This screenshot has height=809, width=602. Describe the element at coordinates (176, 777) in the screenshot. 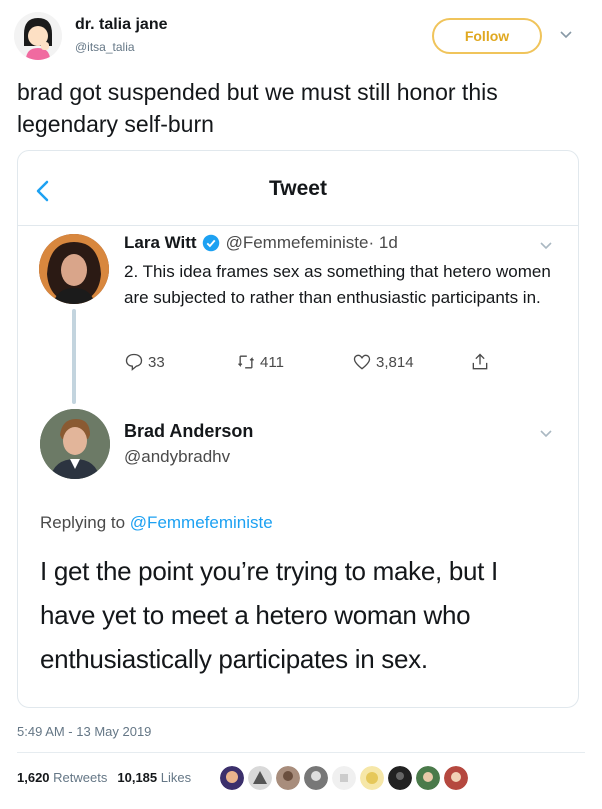

I see `likes-label: Likes` at that location.